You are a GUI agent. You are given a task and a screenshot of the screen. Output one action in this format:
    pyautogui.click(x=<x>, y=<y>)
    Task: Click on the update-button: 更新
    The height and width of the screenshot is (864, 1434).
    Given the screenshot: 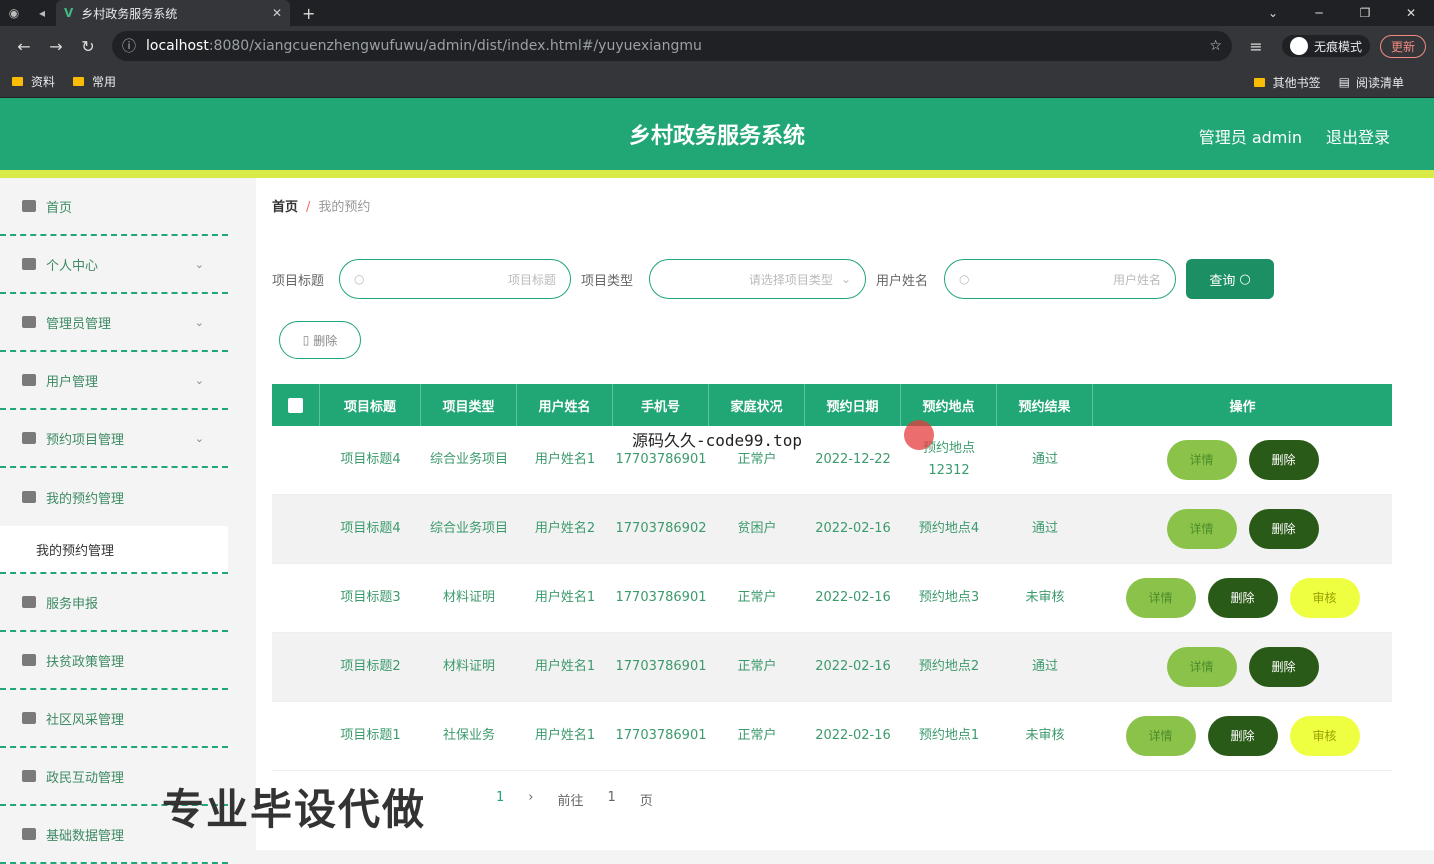 What is the action you would take?
    pyautogui.click(x=1403, y=46)
    